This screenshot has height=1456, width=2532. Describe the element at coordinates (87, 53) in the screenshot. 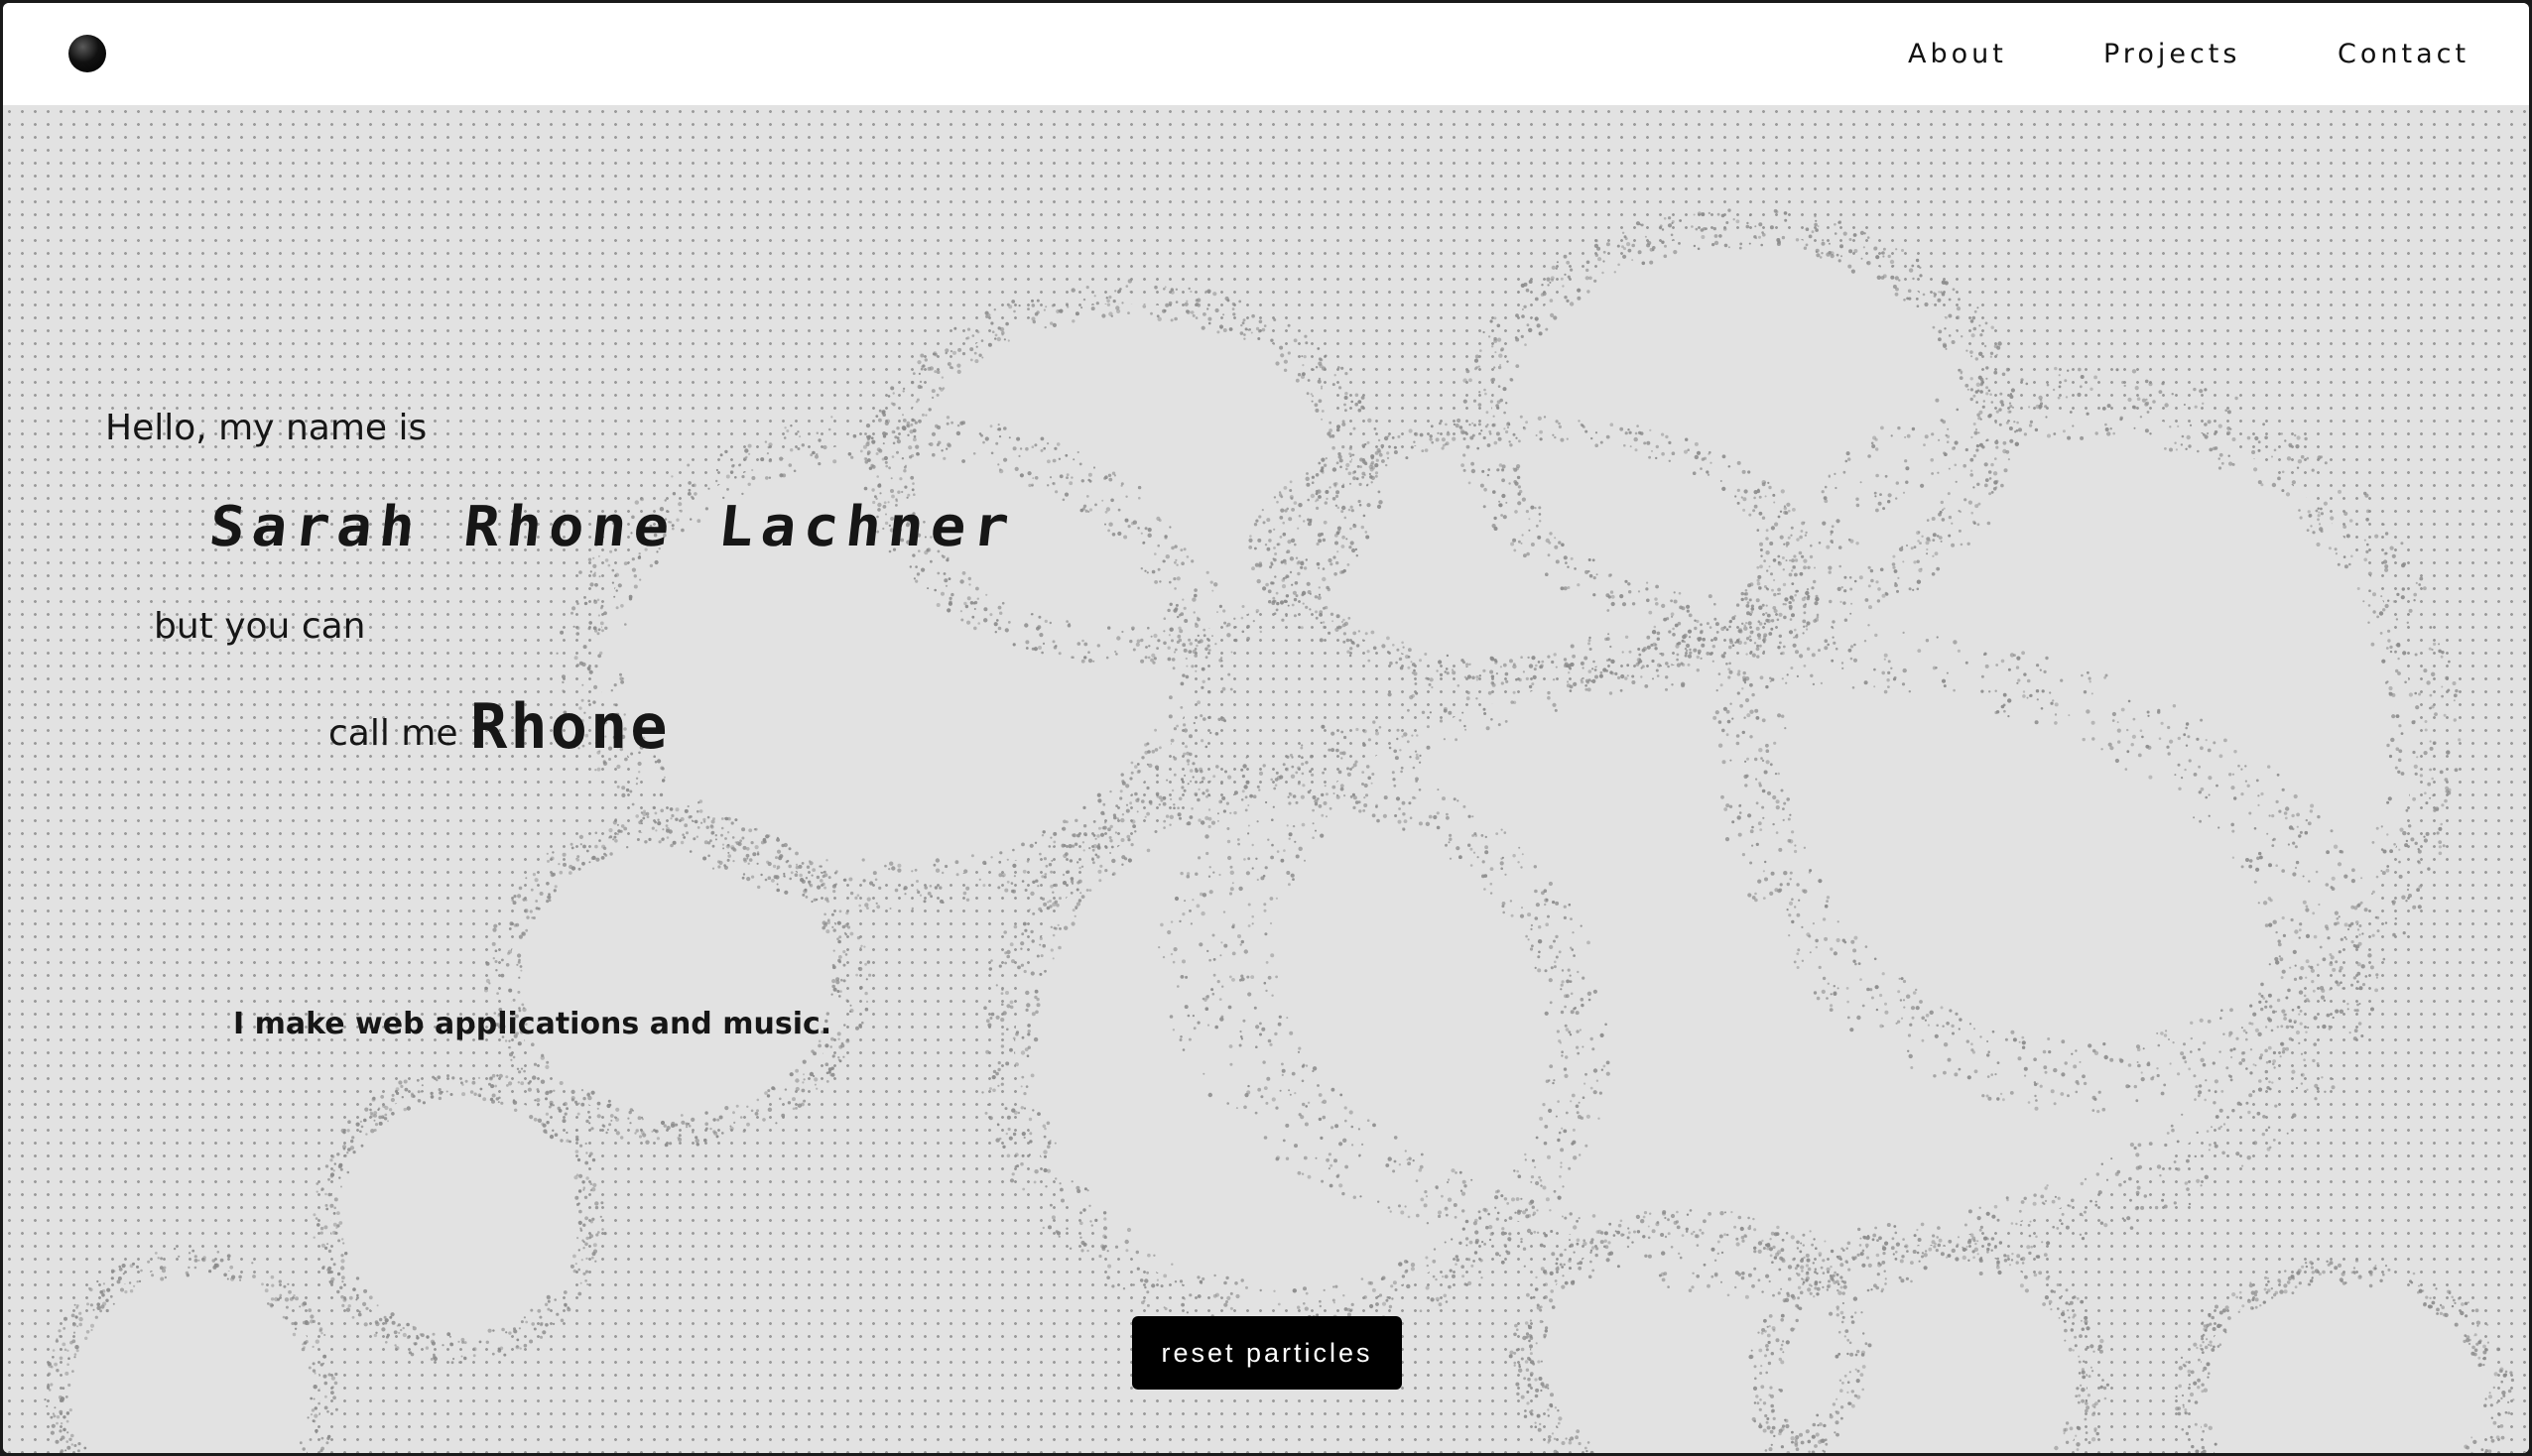

I see `logo-orb-icon` at that location.